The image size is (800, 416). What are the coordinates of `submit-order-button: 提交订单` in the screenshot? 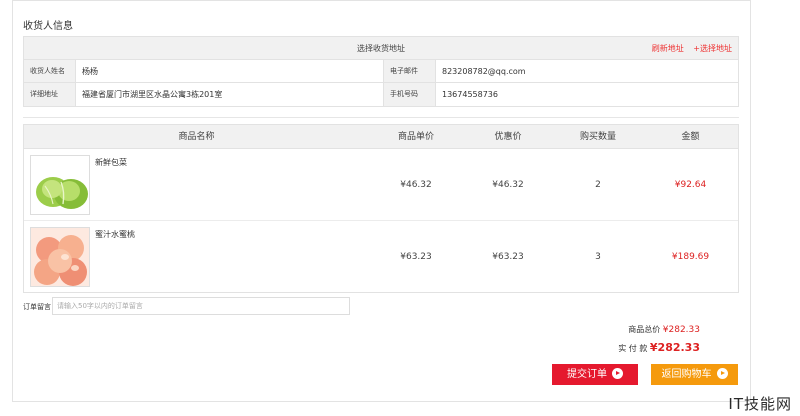 It's located at (595, 374).